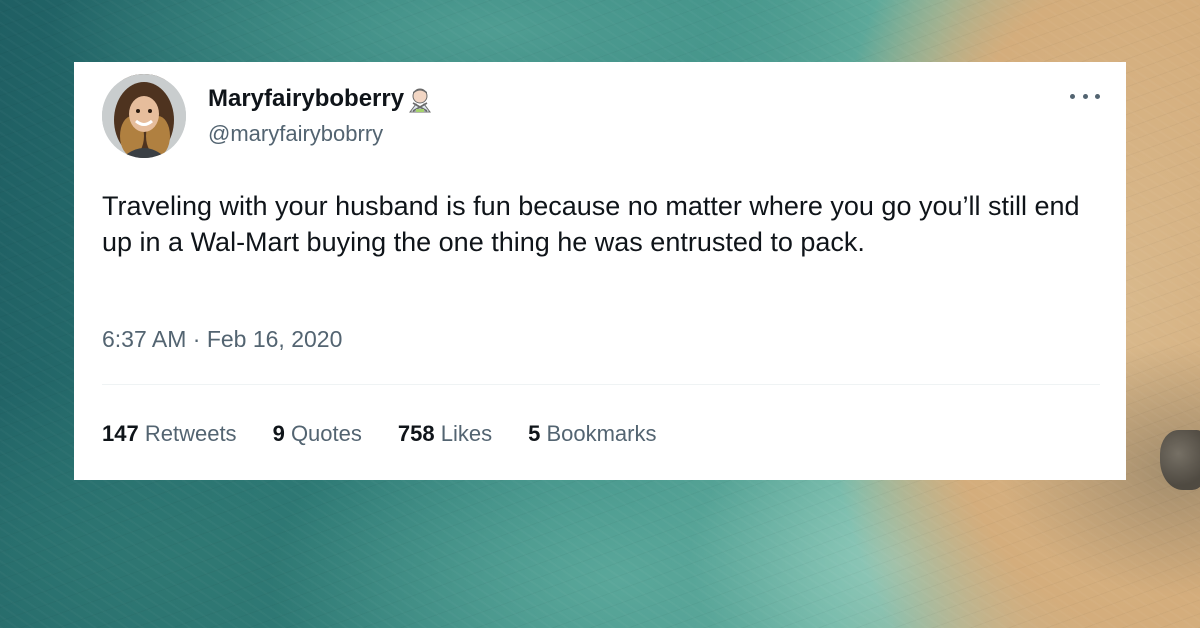 Image resolution: width=1200 pixels, height=628 pixels. Describe the element at coordinates (1180, 460) in the screenshot. I see `background-rock` at that location.